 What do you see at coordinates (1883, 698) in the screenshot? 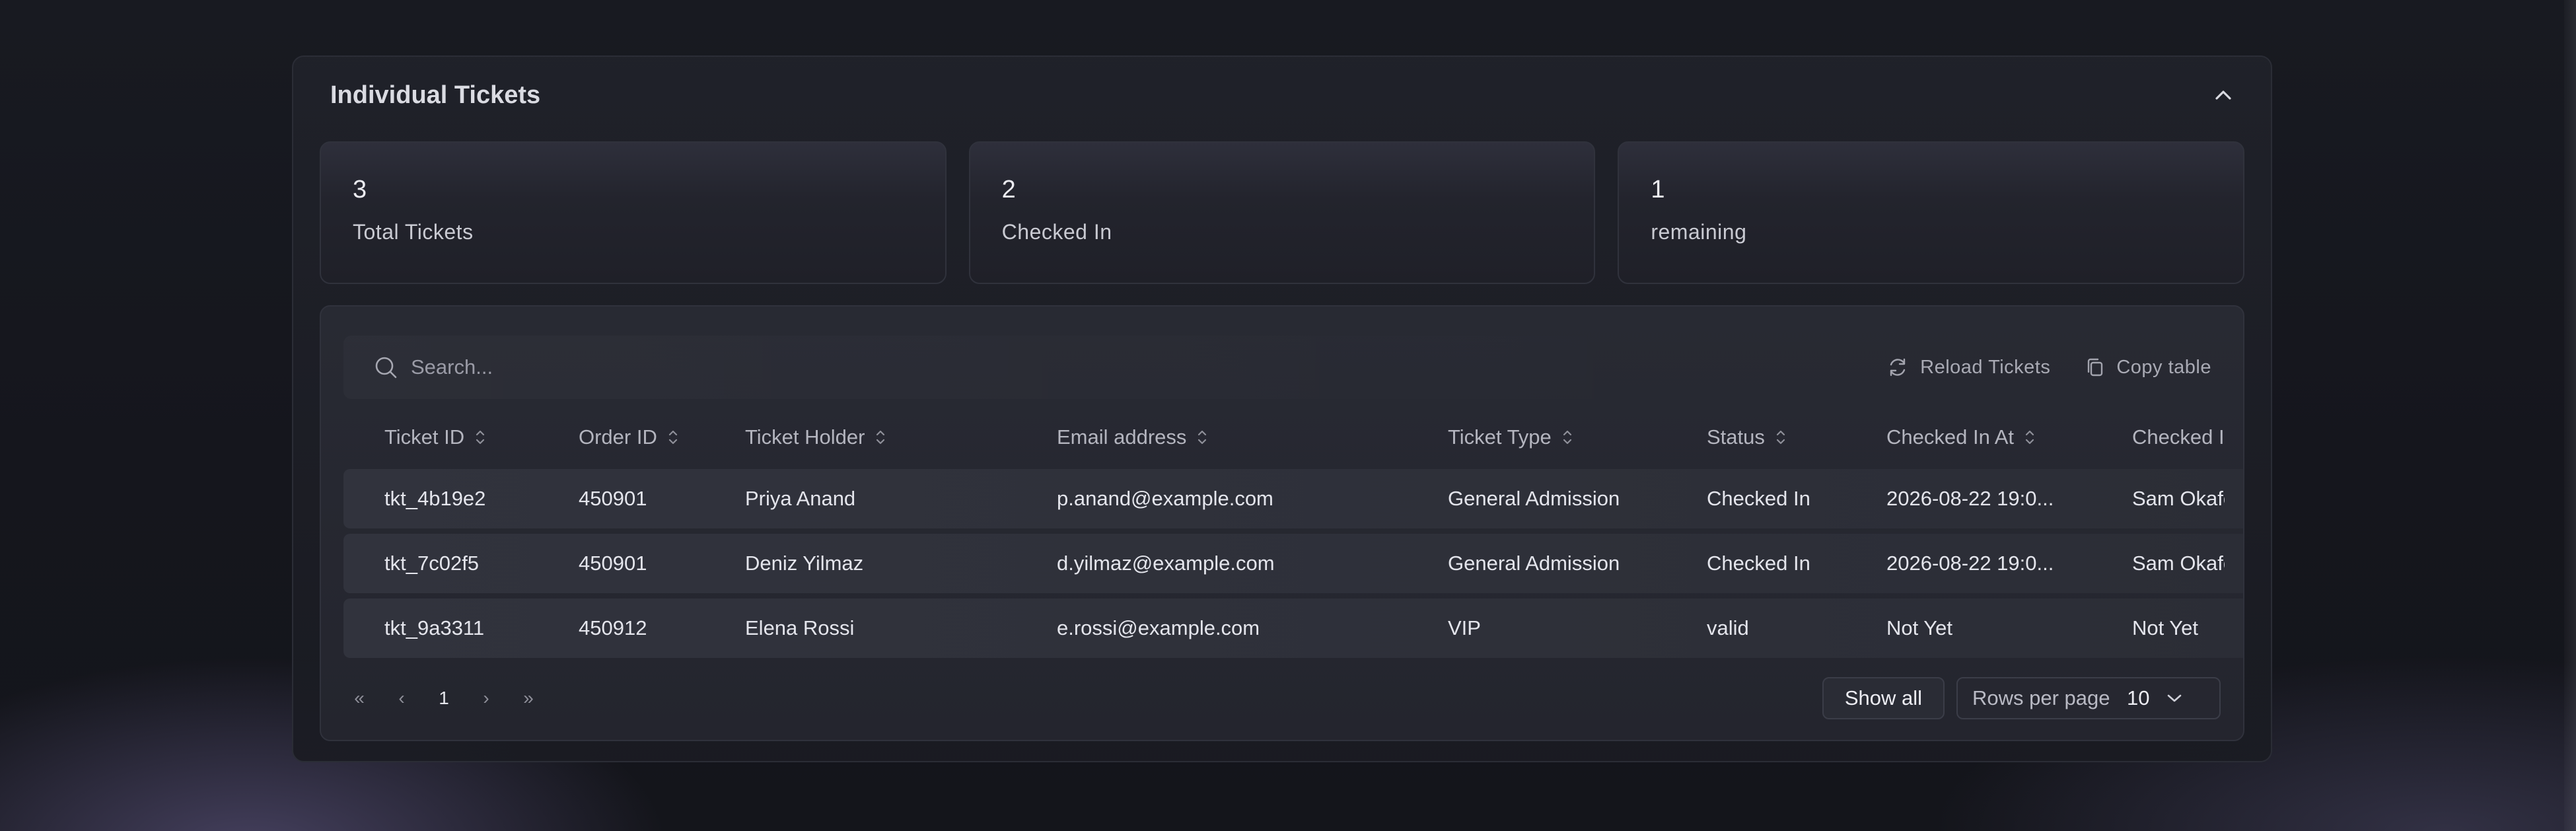
I see `show-all-button: Show all` at bounding box center [1883, 698].